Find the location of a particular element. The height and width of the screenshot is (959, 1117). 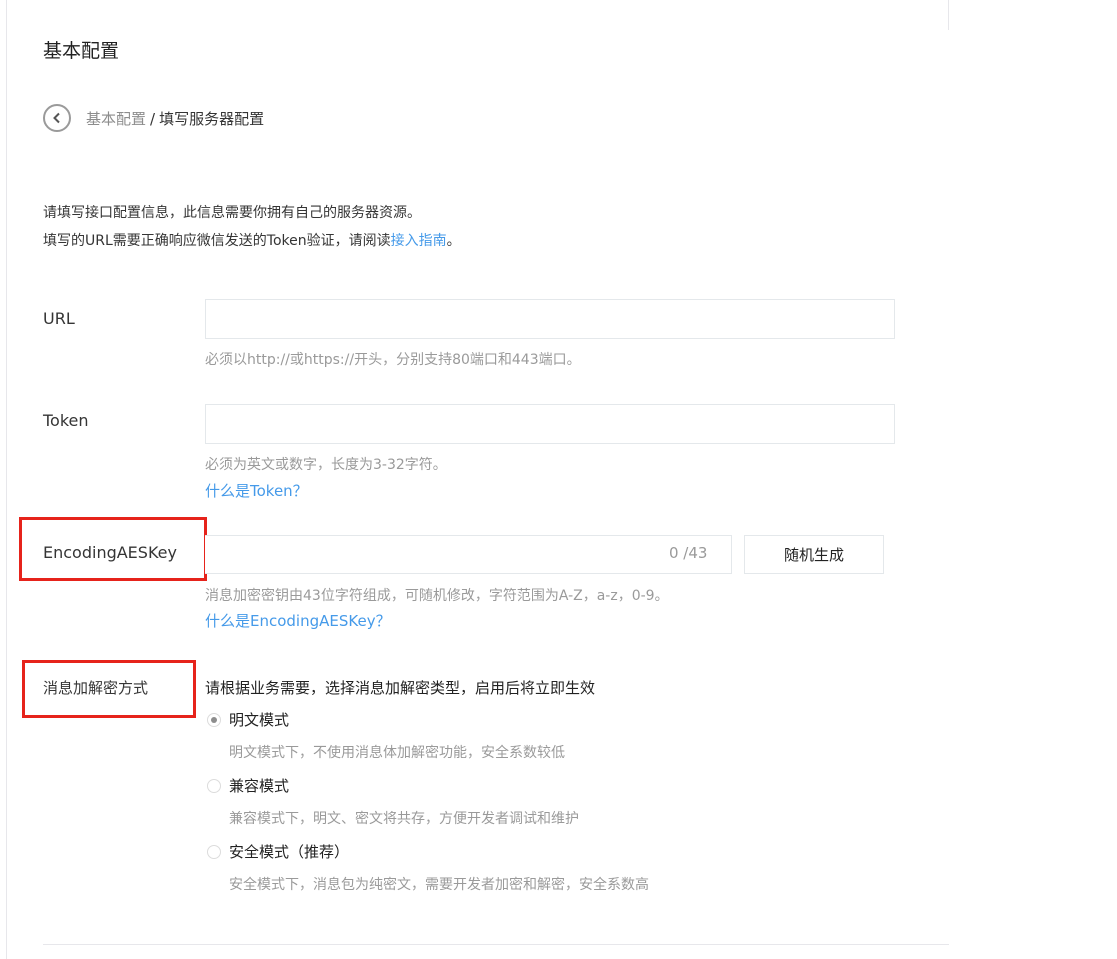

aeskey-label: EncodingAESKey is located at coordinates (110, 552).